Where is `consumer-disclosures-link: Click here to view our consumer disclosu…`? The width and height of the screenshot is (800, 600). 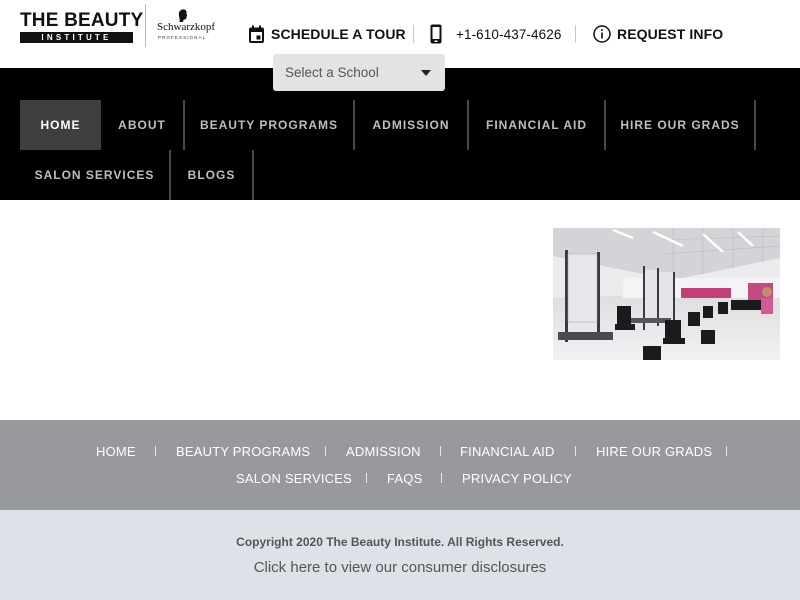 consumer-disclosures-link: Click here to view our consumer disclosu… is located at coordinates (400, 567).